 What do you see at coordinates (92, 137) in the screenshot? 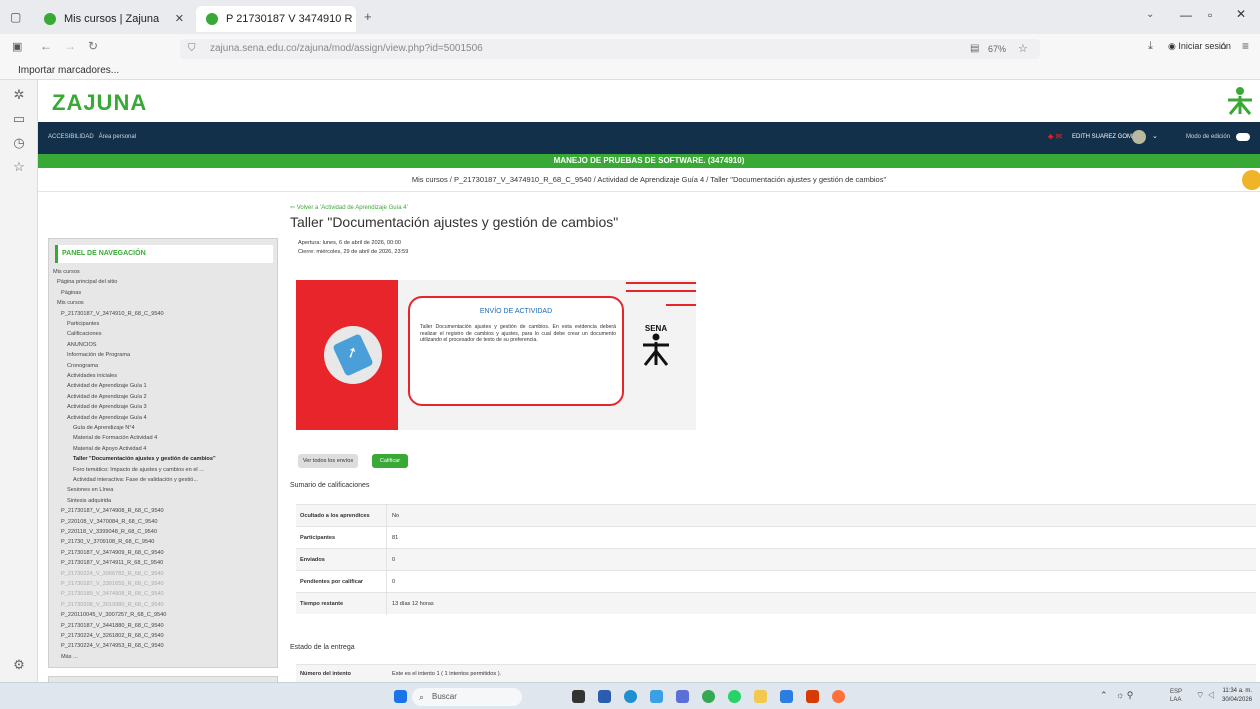
I see `navbar-links: ACCESIBILIDAD Área personal` at bounding box center [92, 137].